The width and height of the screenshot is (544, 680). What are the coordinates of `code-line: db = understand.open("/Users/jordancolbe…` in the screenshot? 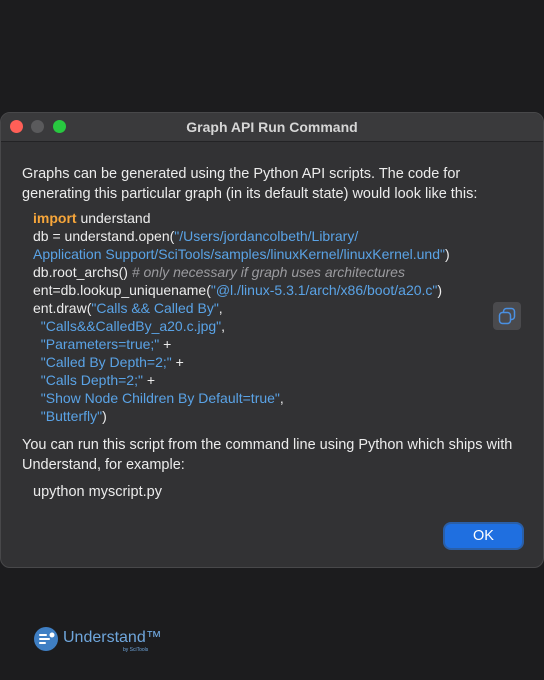 It's located at (196, 236).